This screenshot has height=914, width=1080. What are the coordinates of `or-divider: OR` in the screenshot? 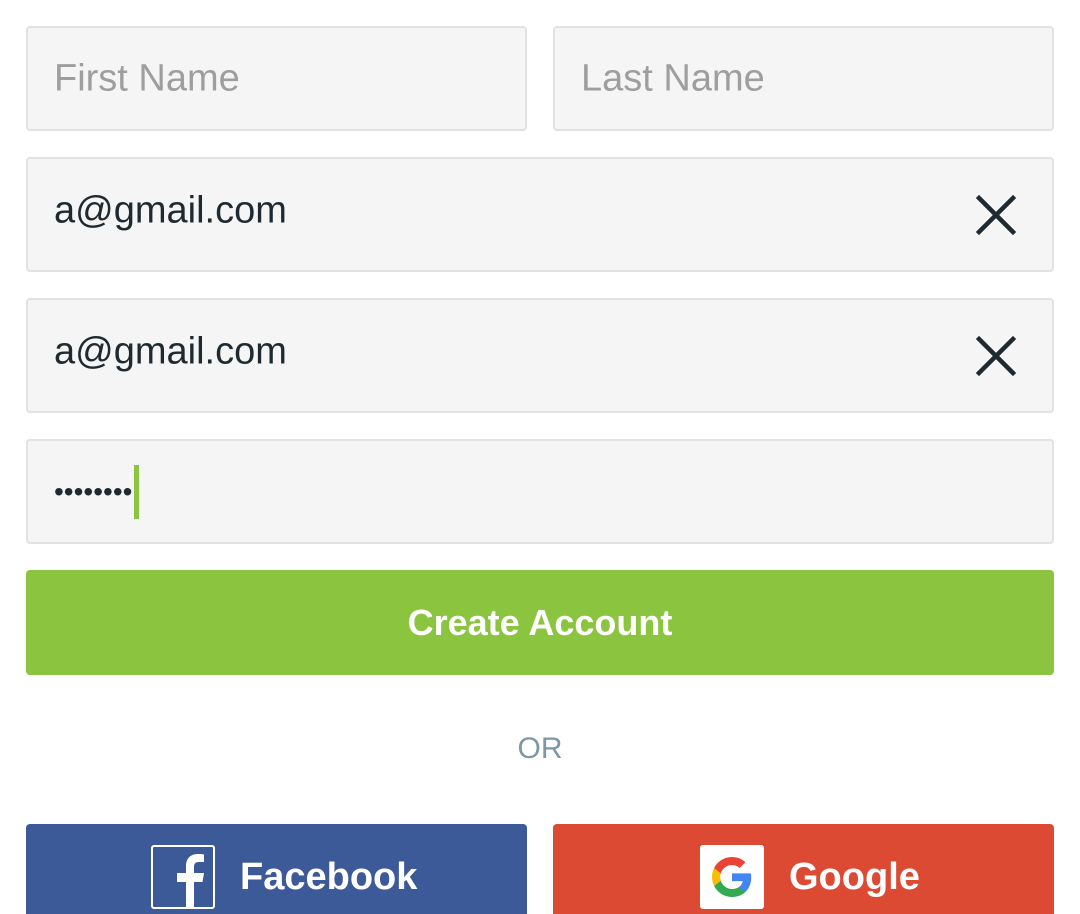 It's located at (540, 748).